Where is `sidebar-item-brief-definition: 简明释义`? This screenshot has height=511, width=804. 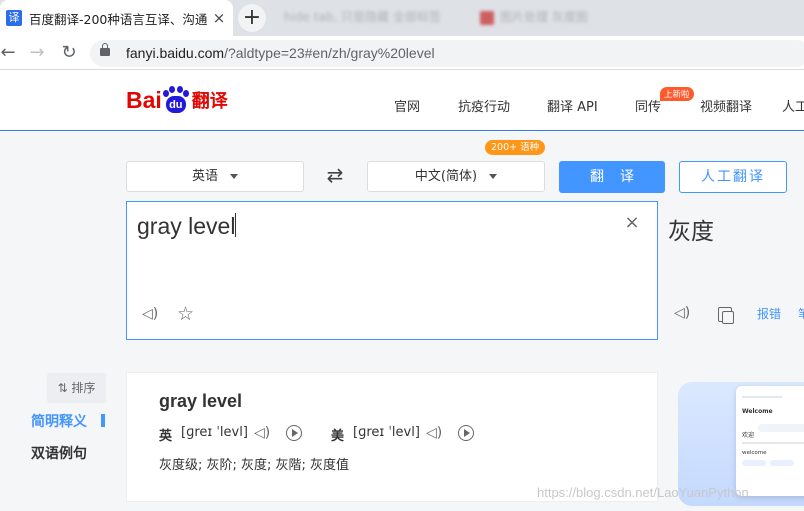
sidebar-item-brief-definition: 简明释义 is located at coordinates (59, 421).